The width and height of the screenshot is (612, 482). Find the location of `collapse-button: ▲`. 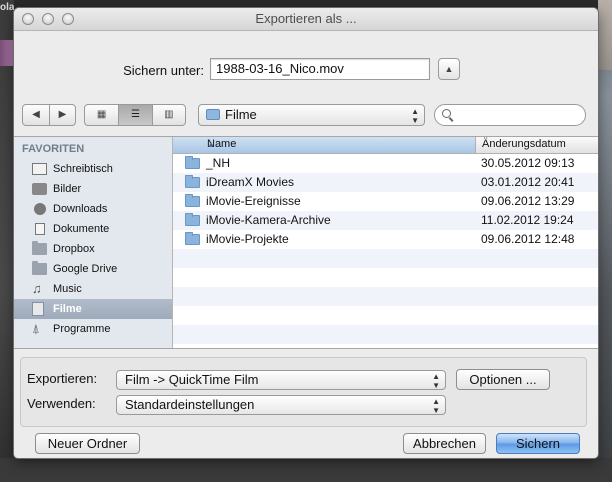

collapse-button: ▲ is located at coordinates (449, 69).